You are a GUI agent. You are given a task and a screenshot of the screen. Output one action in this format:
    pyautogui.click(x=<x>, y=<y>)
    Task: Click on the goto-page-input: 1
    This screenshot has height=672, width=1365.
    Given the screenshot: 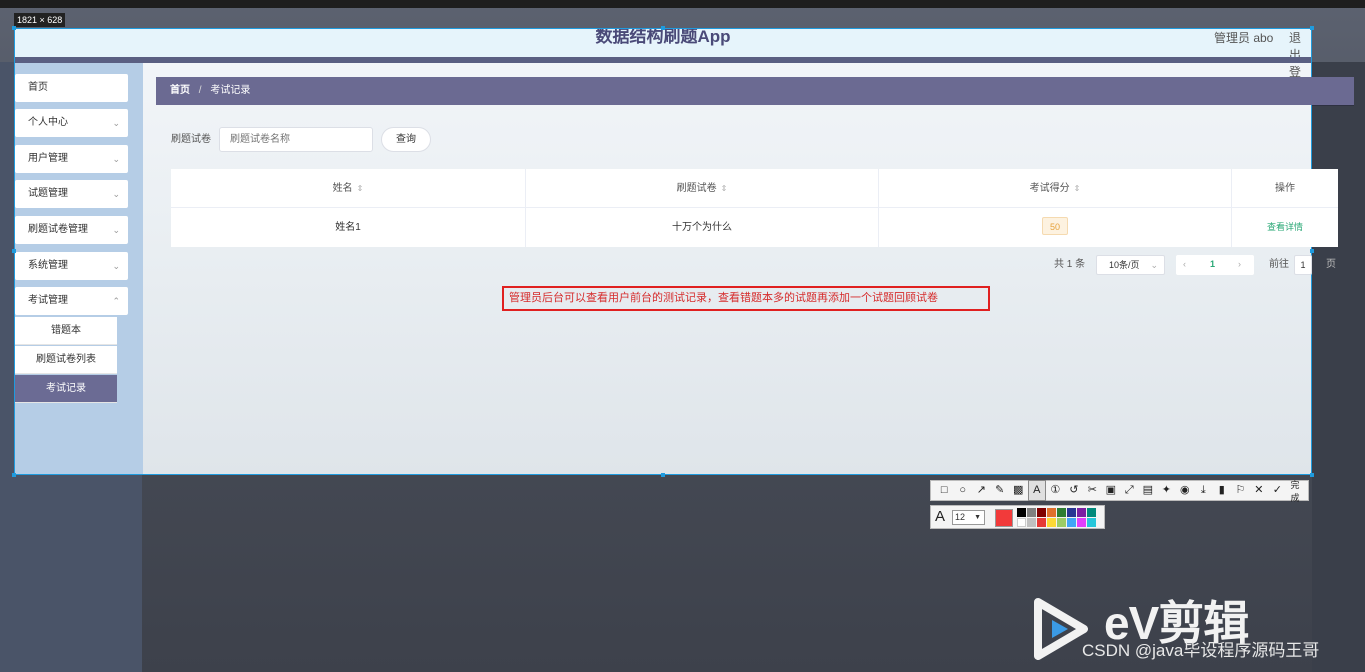 What is the action you would take?
    pyautogui.click(x=1303, y=265)
    